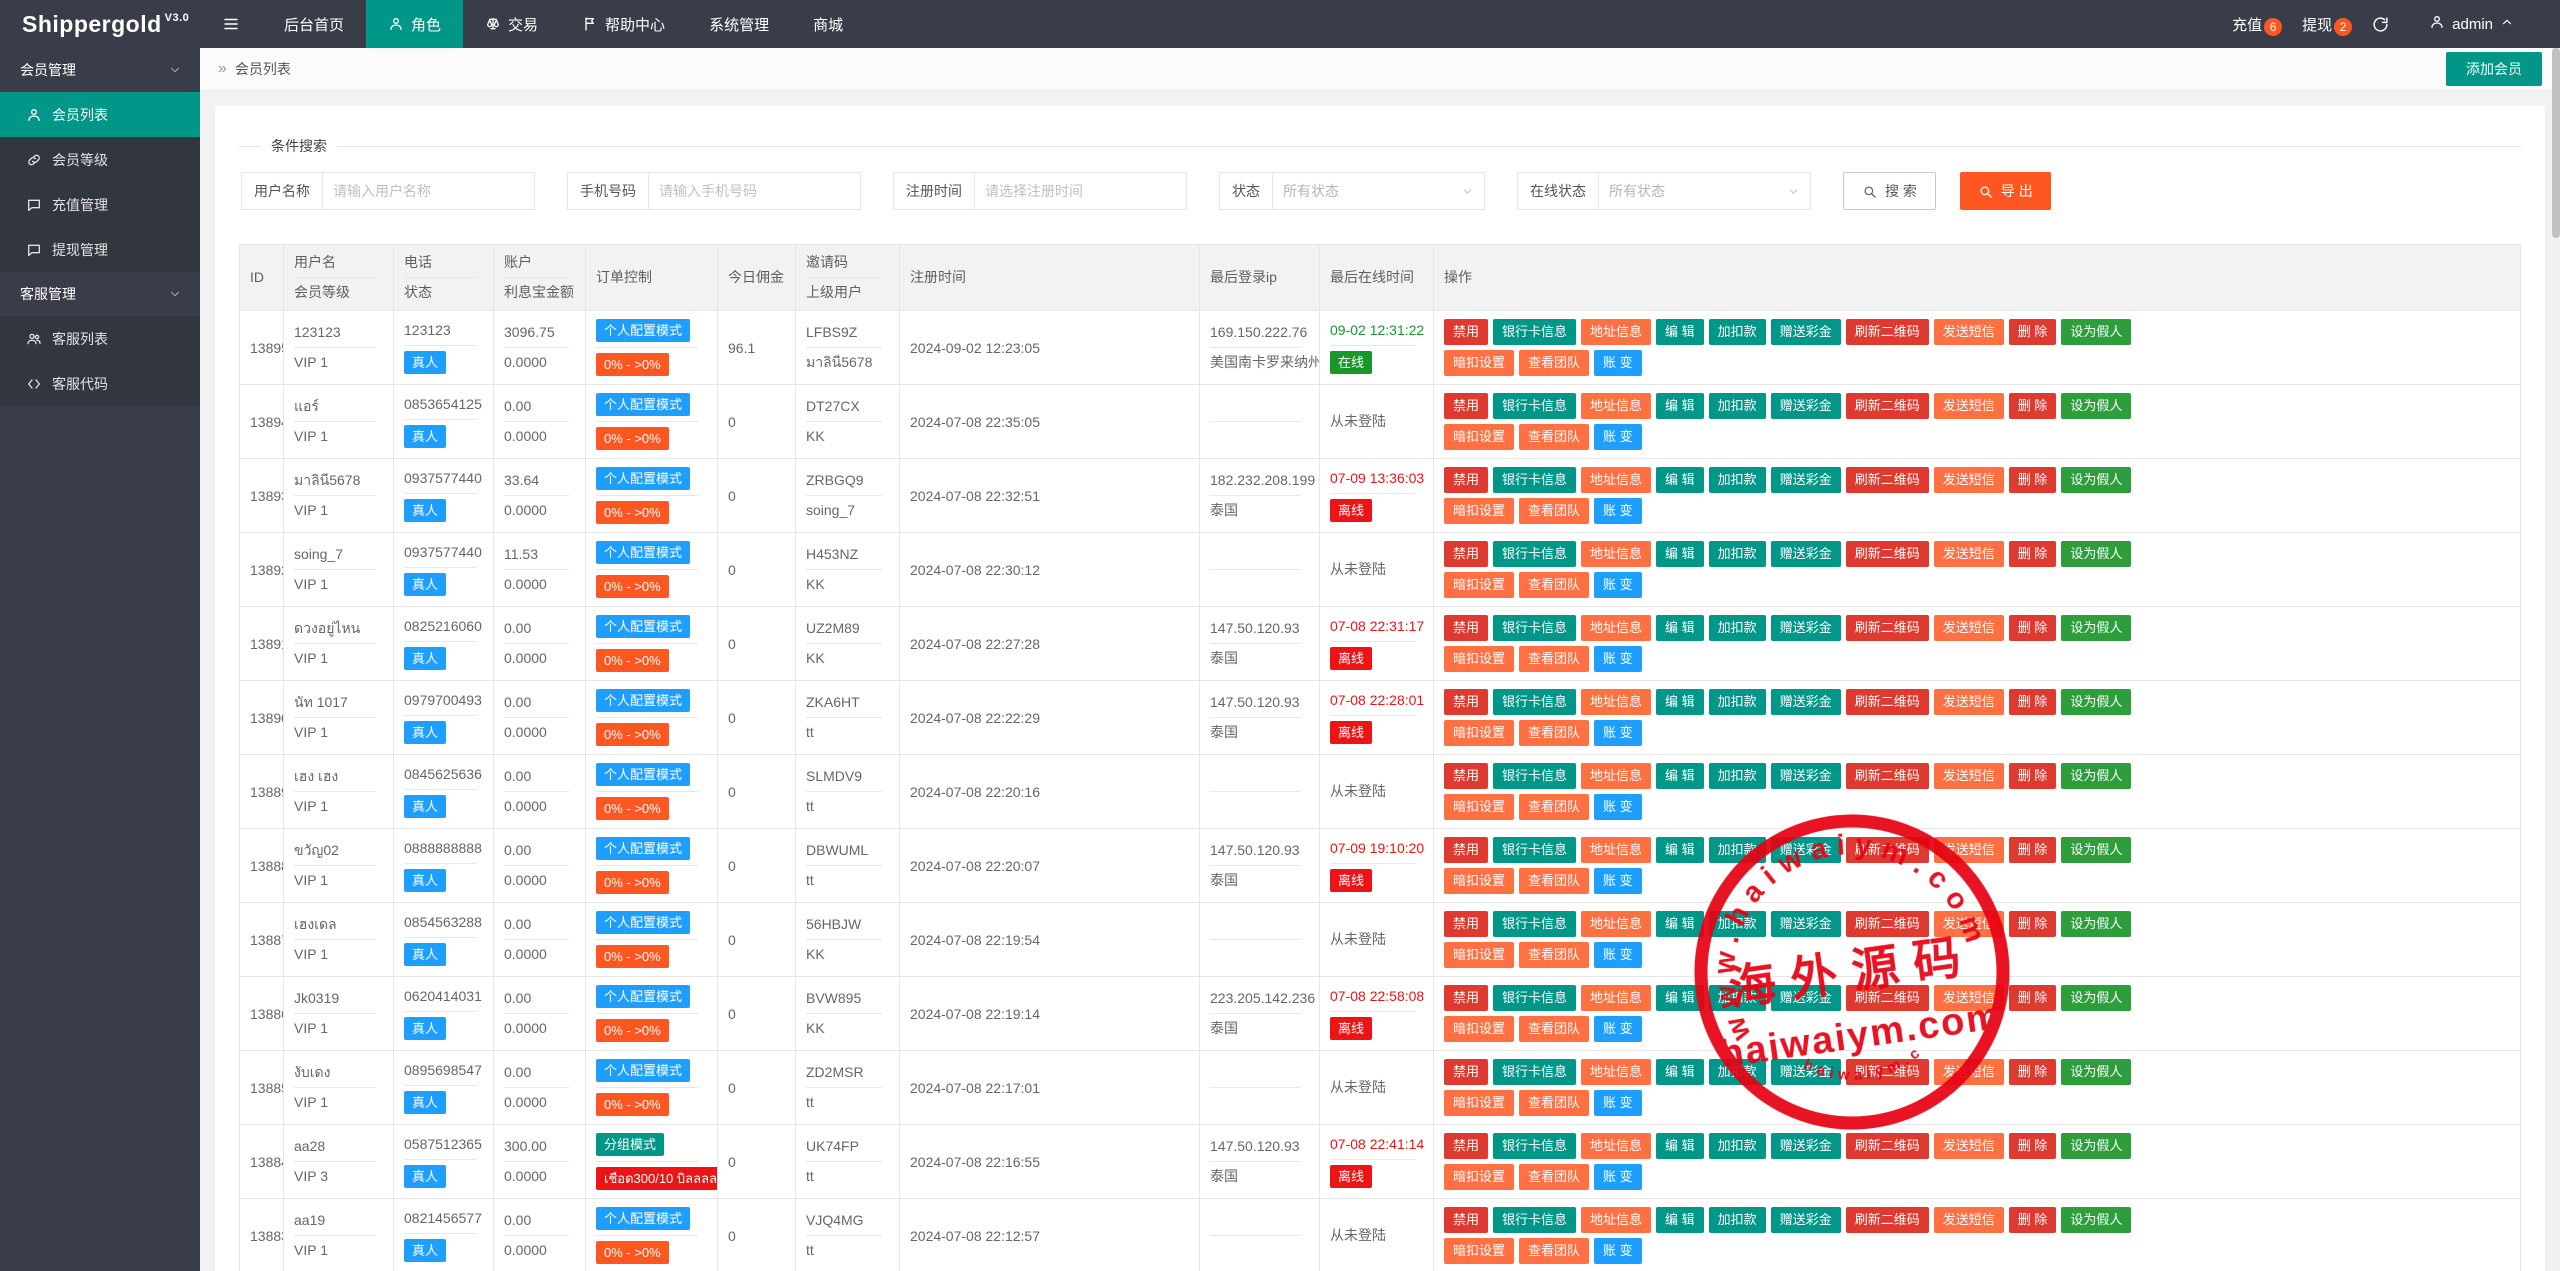 Image resolution: width=2560 pixels, height=1271 pixels. What do you see at coordinates (100, 249) in the screenshot?
I see `sidebar-item-1: 提现管理` at bounding box center [100, 249].